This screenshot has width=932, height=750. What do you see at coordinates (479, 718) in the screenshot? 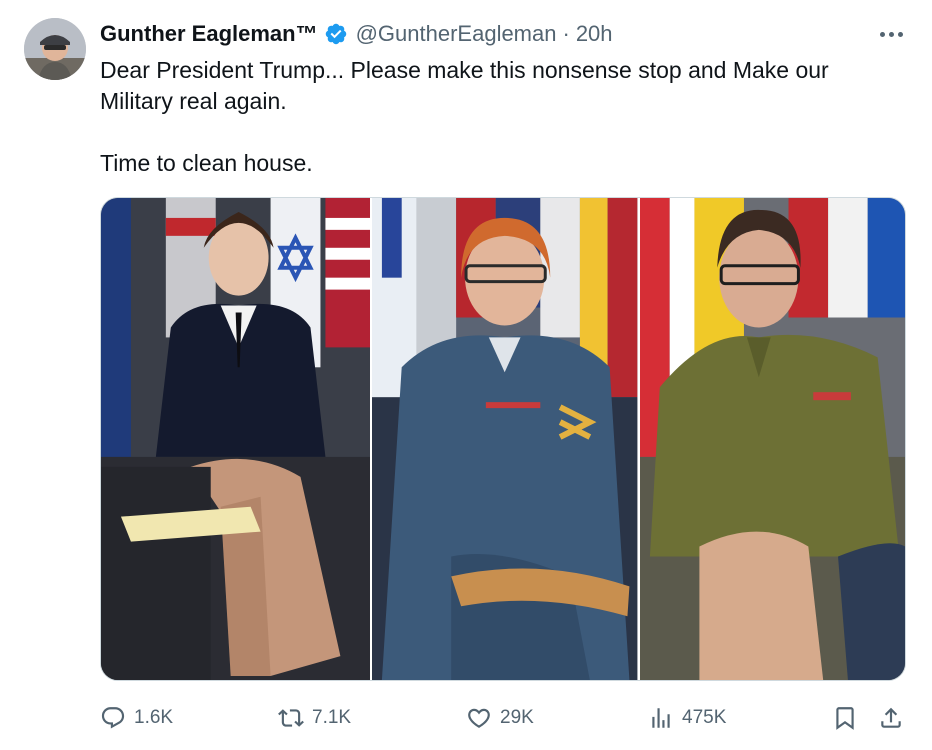
I see `like-icon` at bounding box center [479, 718].